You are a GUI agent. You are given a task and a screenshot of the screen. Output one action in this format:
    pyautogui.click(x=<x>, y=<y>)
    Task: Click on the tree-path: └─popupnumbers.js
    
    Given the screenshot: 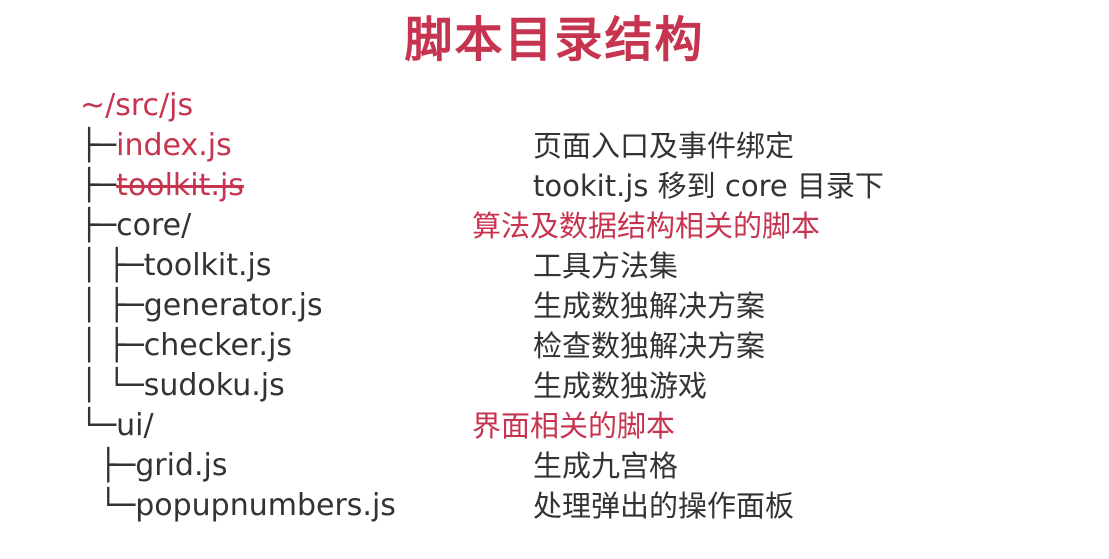 What is the action you would take?
    pyautogui.click(x=238, y=506)
    